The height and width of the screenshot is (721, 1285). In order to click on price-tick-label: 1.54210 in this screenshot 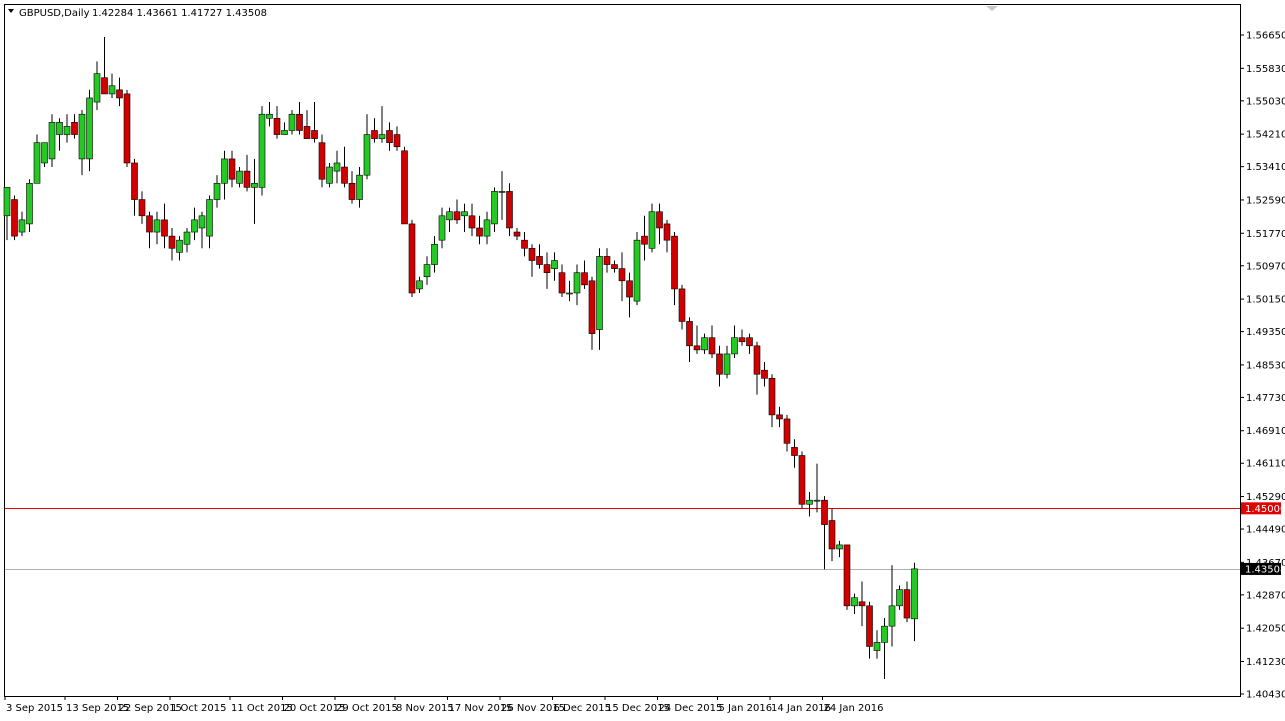, I will do `click(1265, 135)`.